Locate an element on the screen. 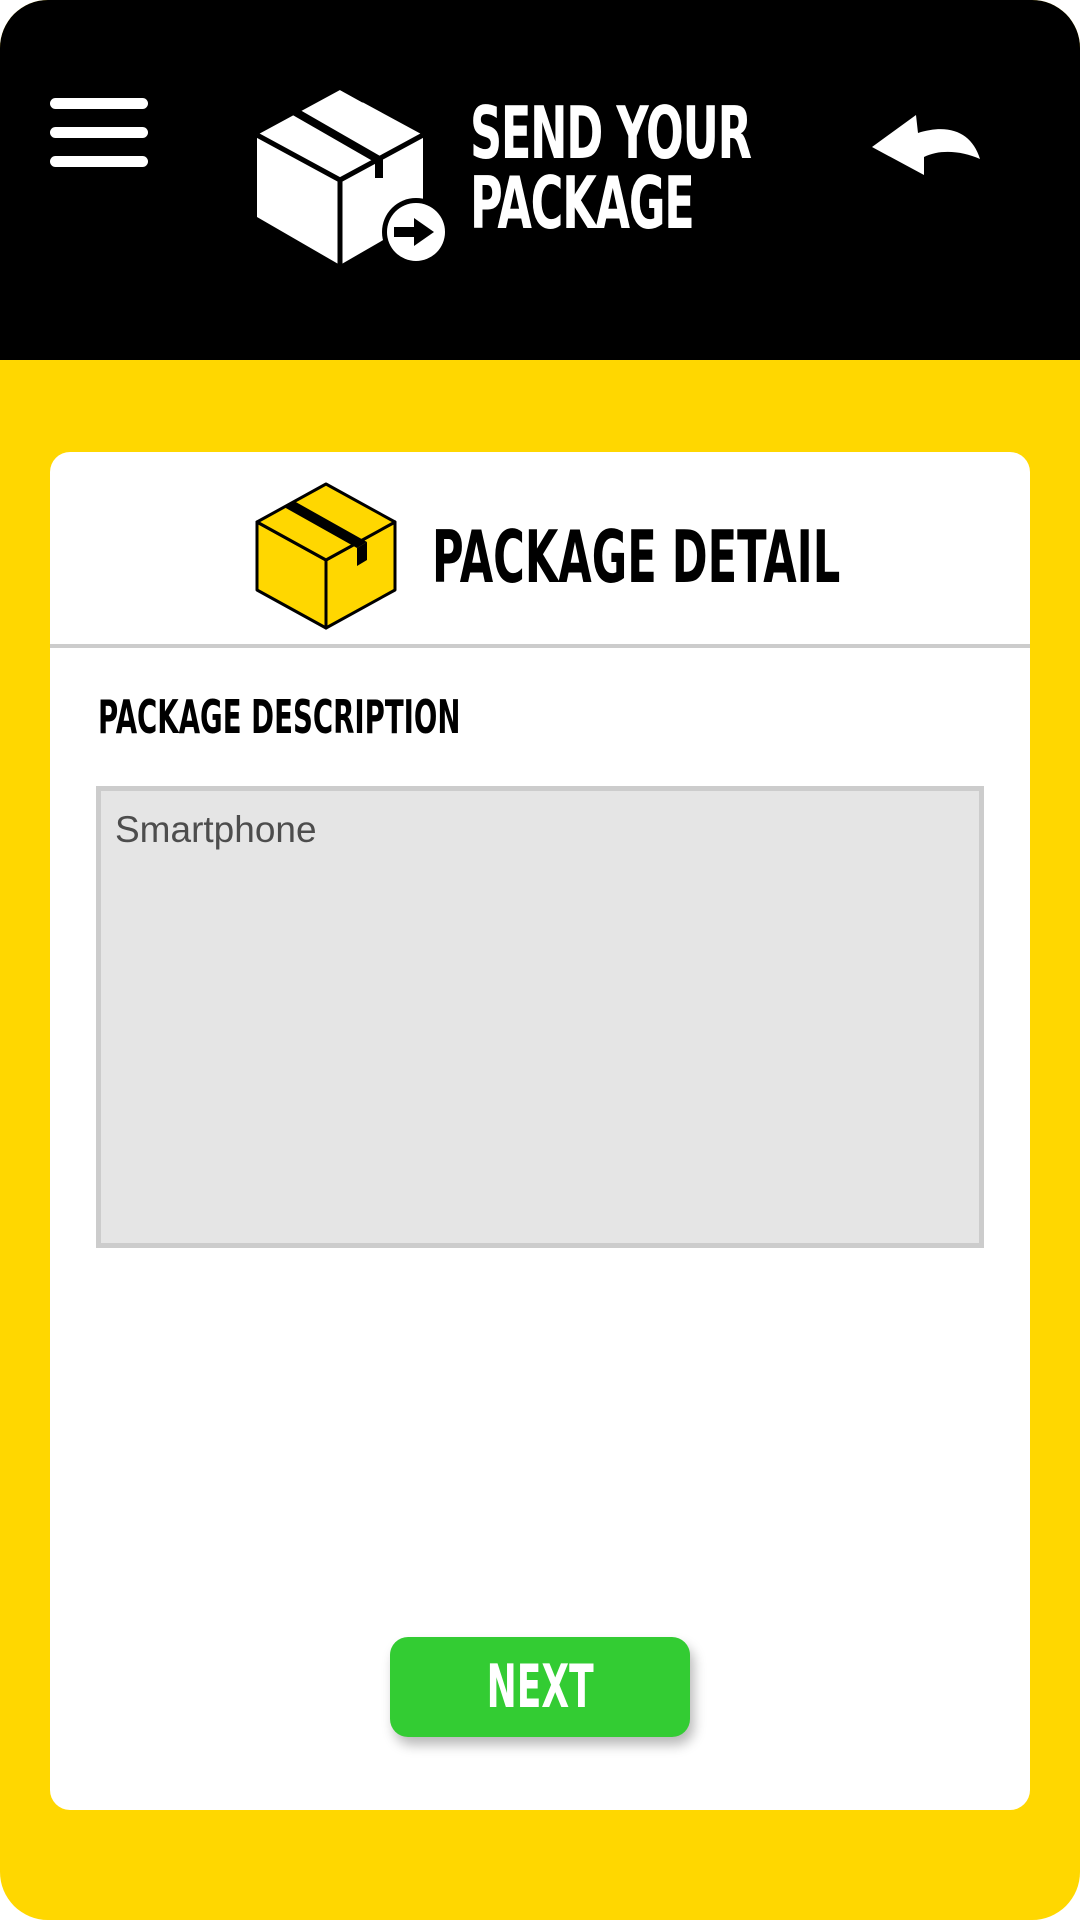 The image size is (1080, 1920). package-description-label: PACKAGE DESCRIPTION is located at coordinates (279, 717).